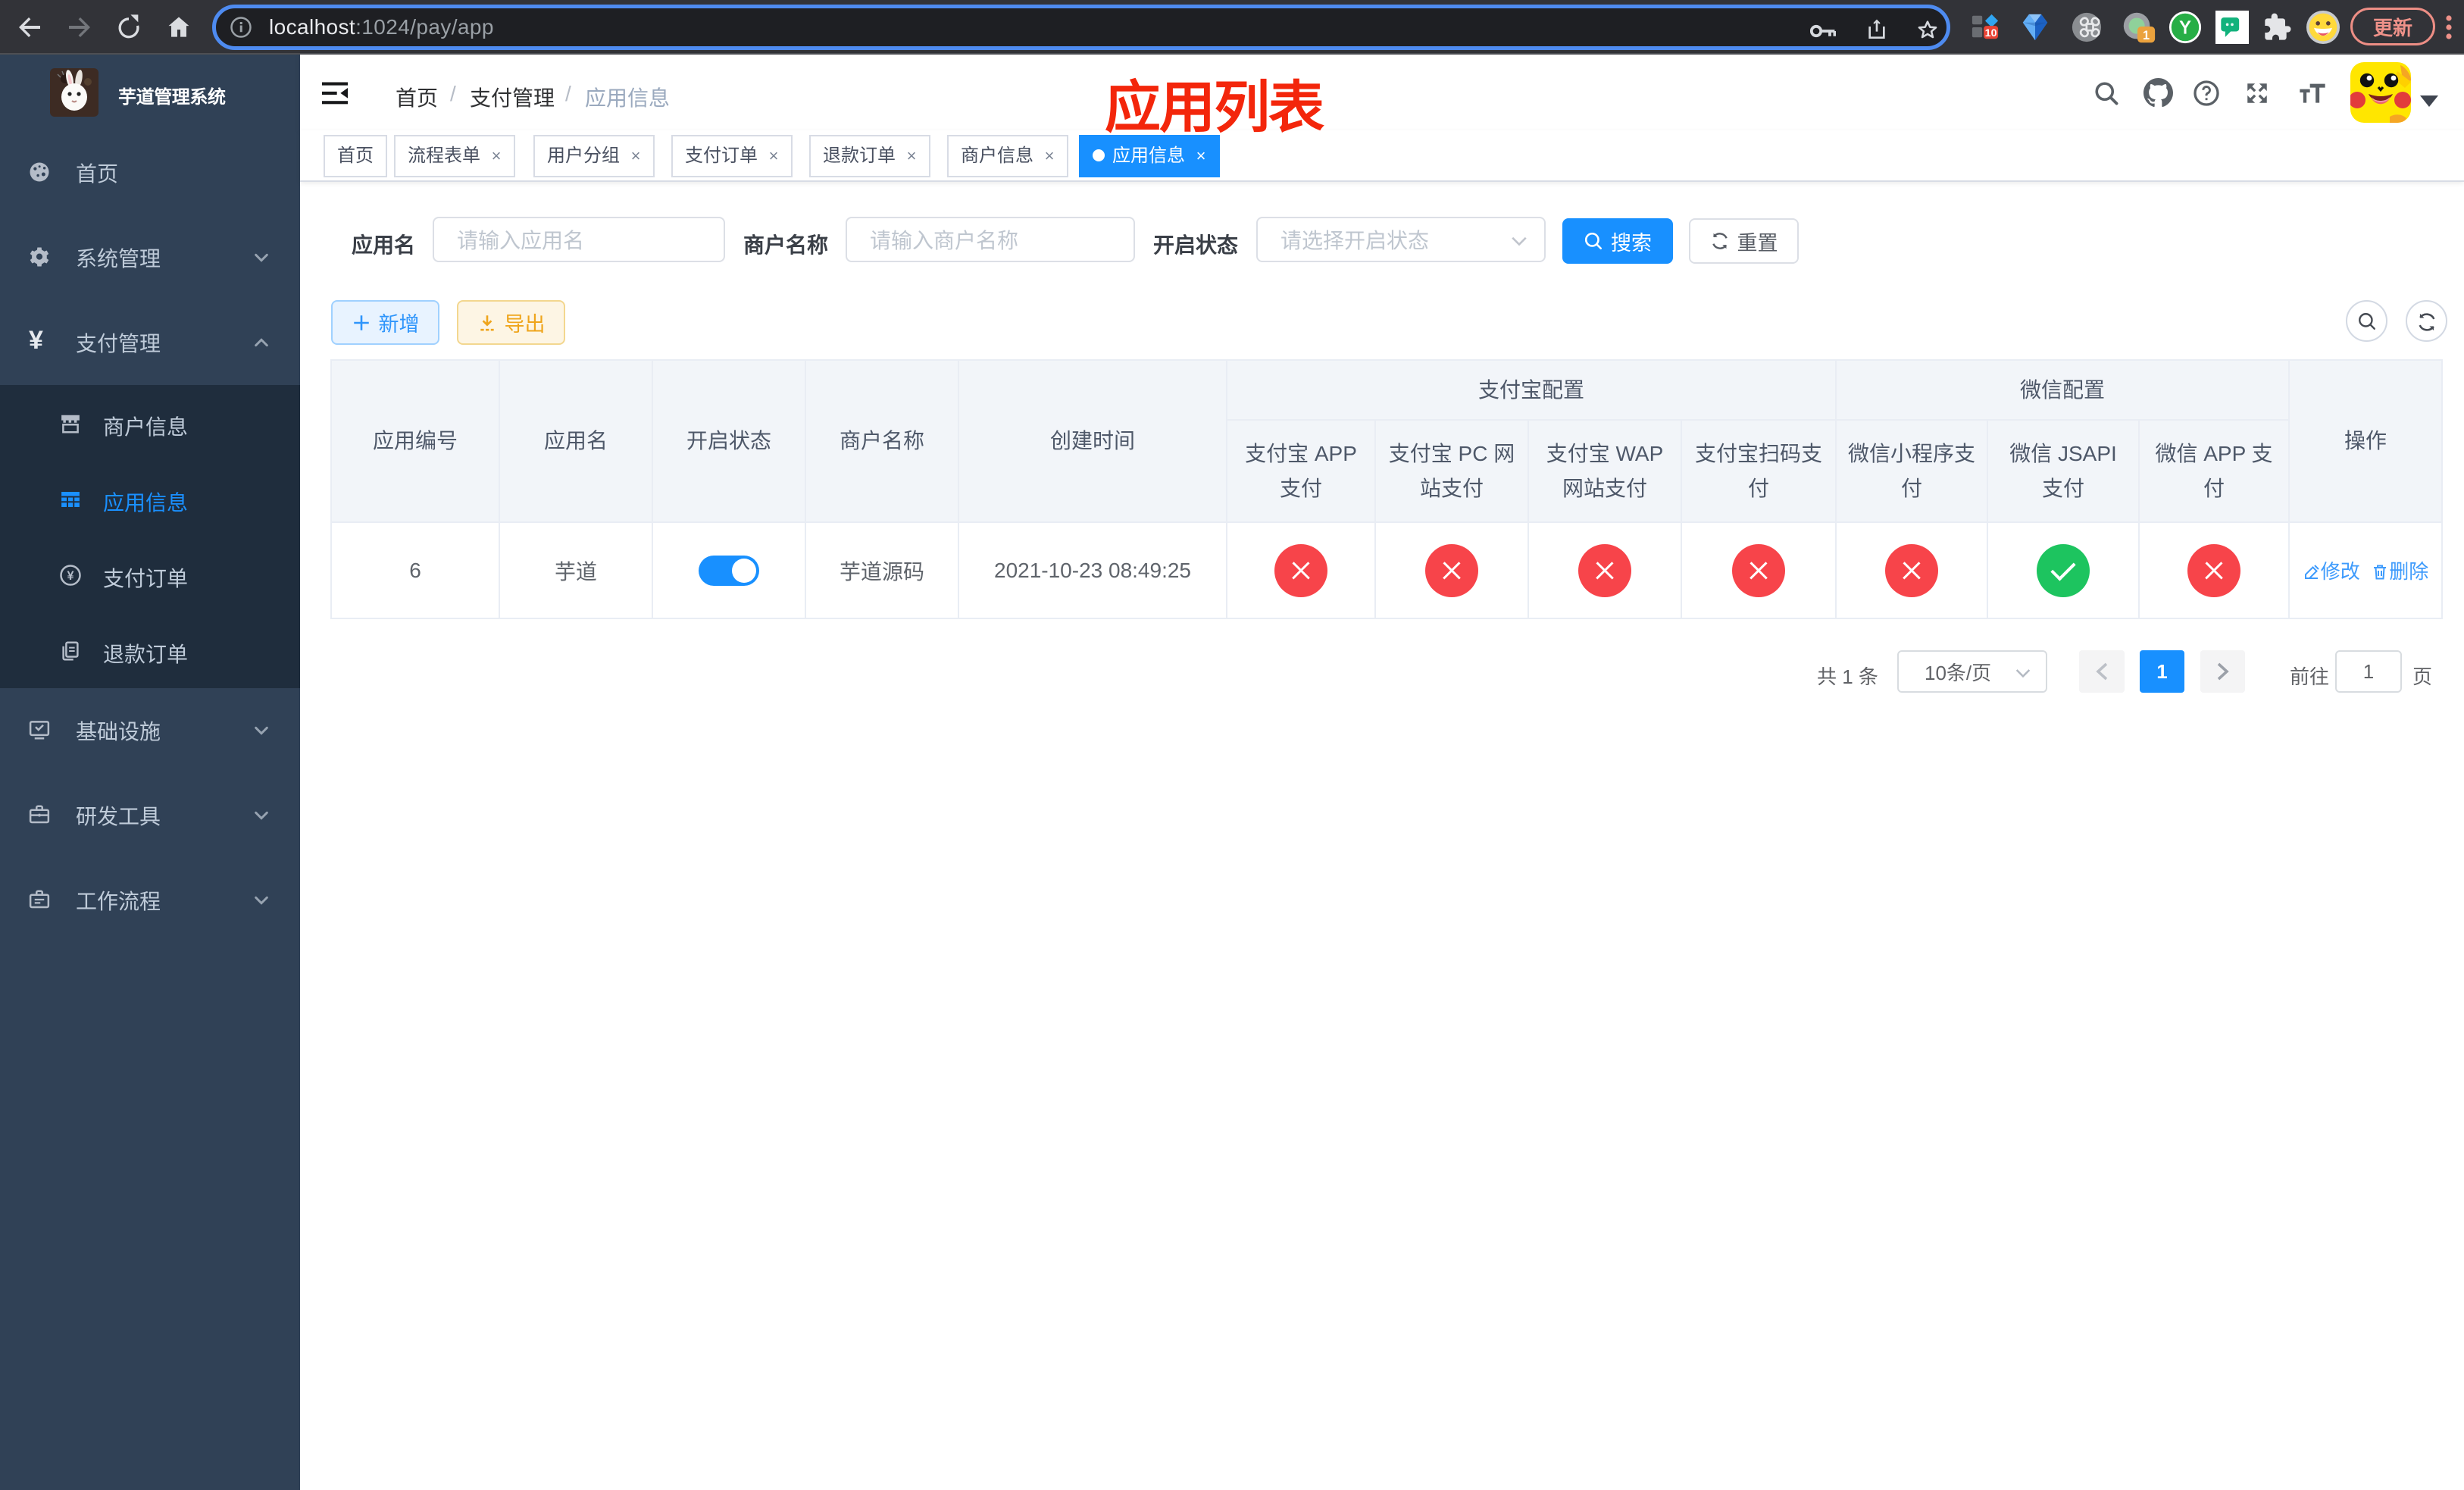 This screenshot has width=2464, height=1490. I want to click on svg-text: 10, so click(1991, 33).